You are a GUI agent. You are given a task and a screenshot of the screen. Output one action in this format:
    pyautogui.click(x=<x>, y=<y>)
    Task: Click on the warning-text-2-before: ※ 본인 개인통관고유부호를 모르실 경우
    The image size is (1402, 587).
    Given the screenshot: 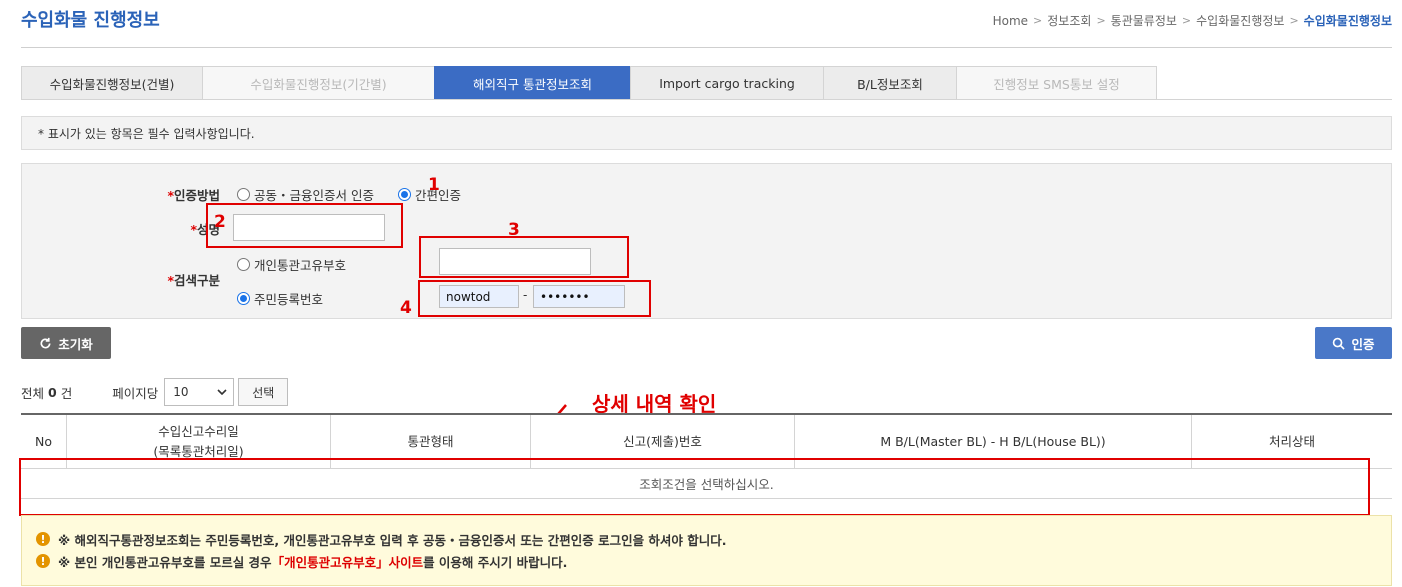 What is the action you would take?
    pyautogui.click(x=165, y=562)
    